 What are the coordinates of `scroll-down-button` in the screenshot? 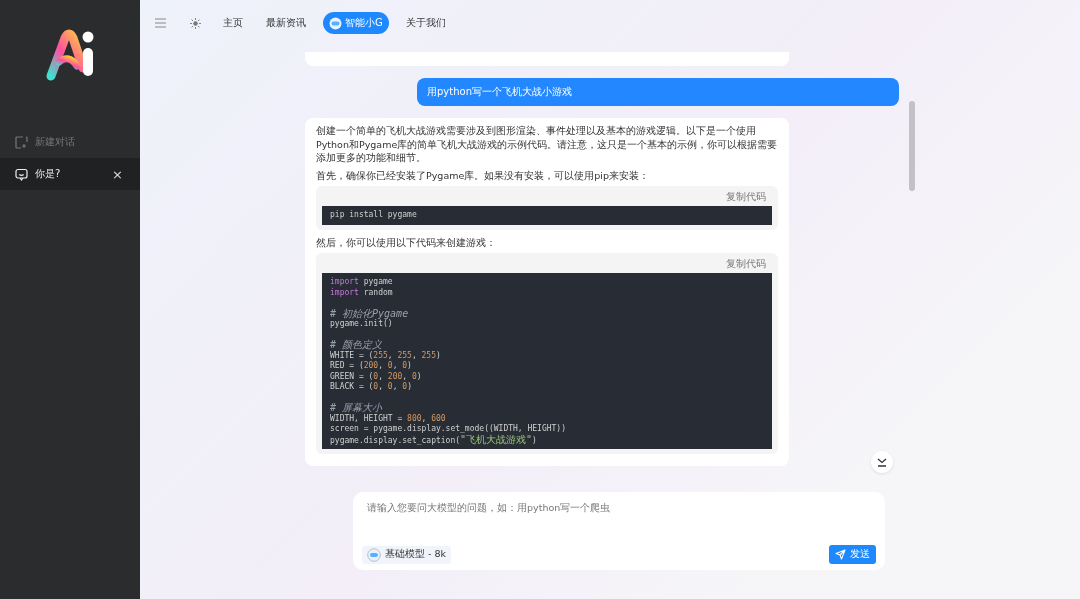 It's located at (882, 462).